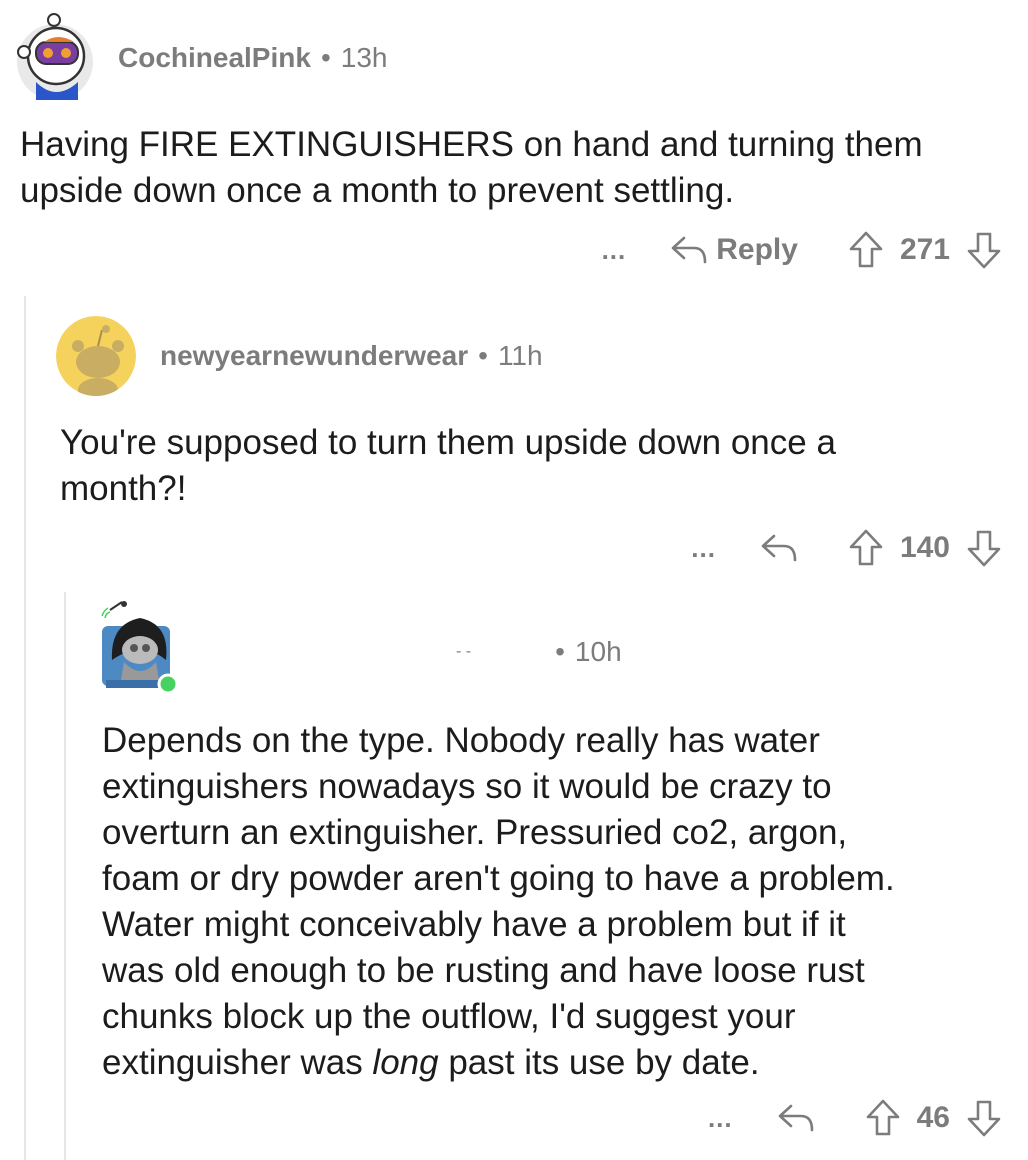  What do you see at coordinates (168, 684) in the screenshot?
I see `online-status-dot` at bounding box center [168, 684].